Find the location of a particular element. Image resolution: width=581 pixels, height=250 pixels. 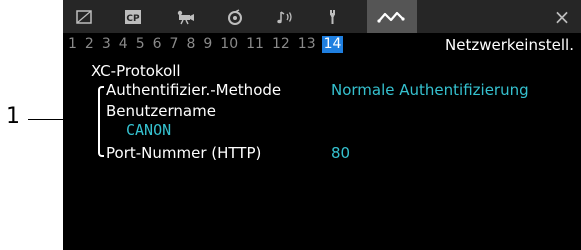

close-button: × is located at coordinates (562, 16).